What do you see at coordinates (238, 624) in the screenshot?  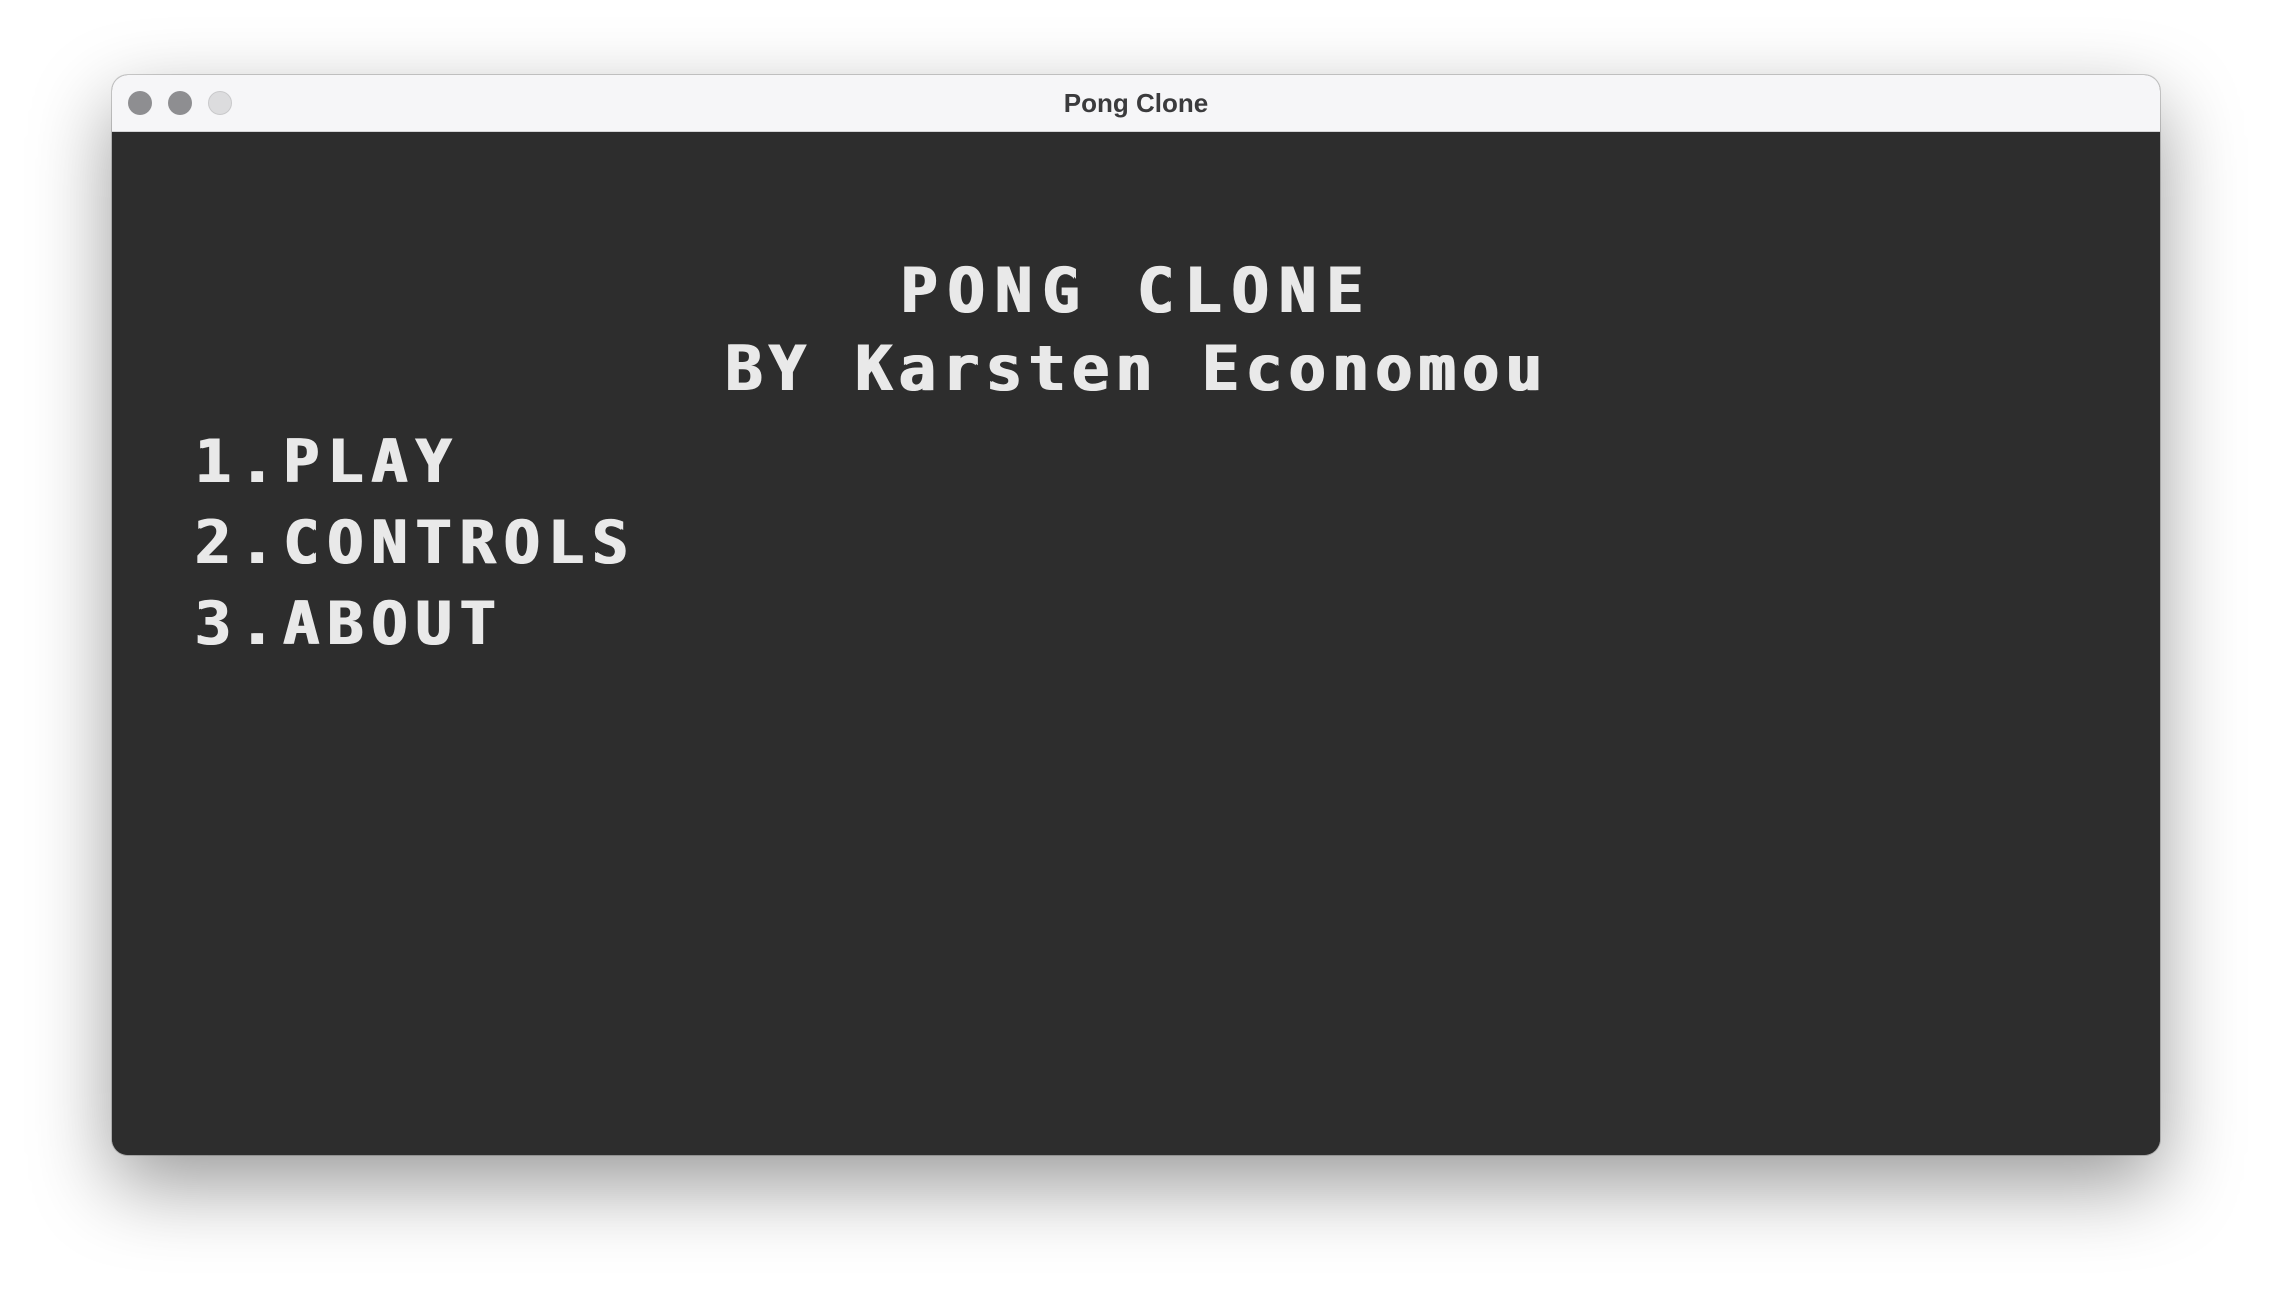 I see `menu-item-number: 3.` at bounding box center [238, 624].